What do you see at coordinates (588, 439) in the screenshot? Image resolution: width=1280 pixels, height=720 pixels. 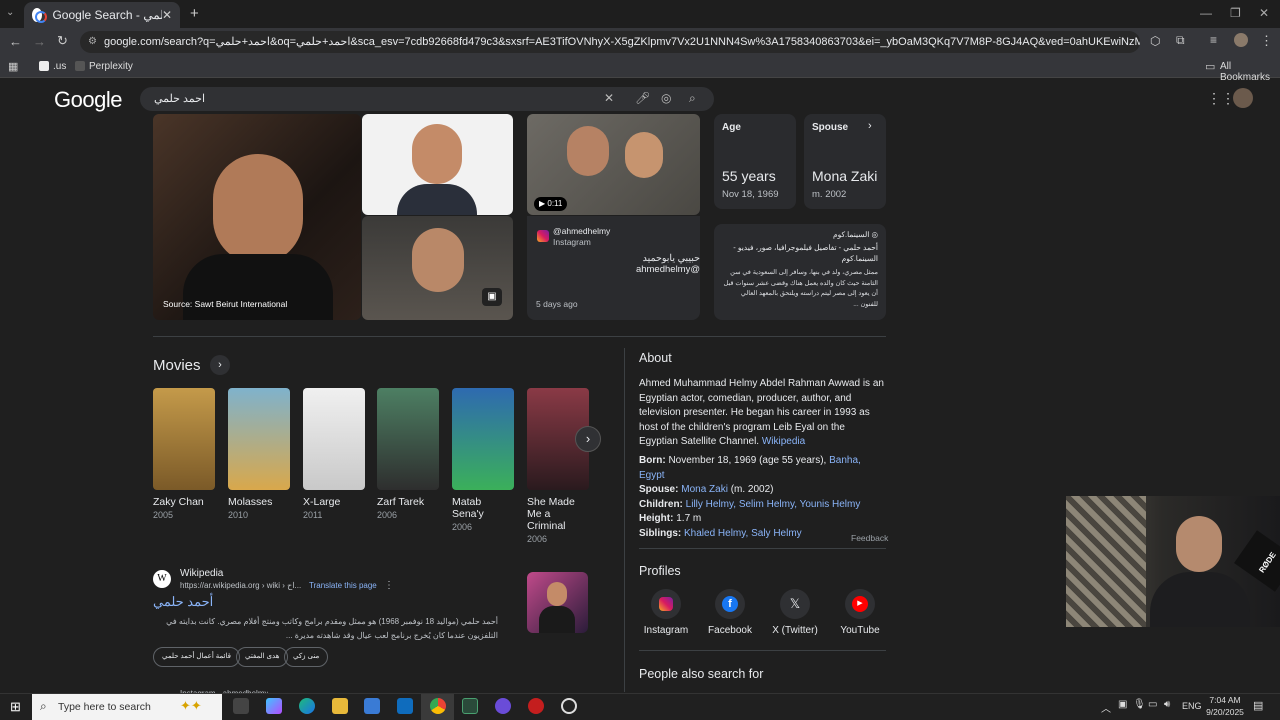 I see `movies-next-icon: ›` at bounding box center [588, 439].